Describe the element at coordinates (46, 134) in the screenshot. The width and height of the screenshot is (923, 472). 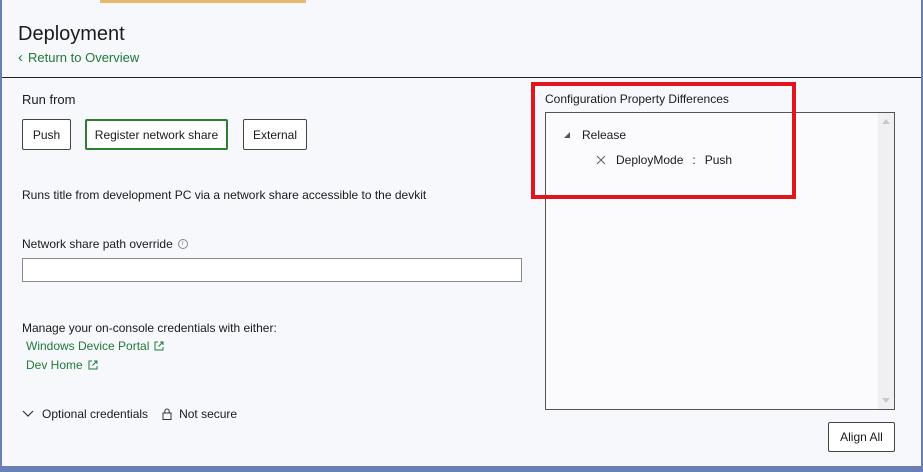
I see `push-button: Push` at that location.